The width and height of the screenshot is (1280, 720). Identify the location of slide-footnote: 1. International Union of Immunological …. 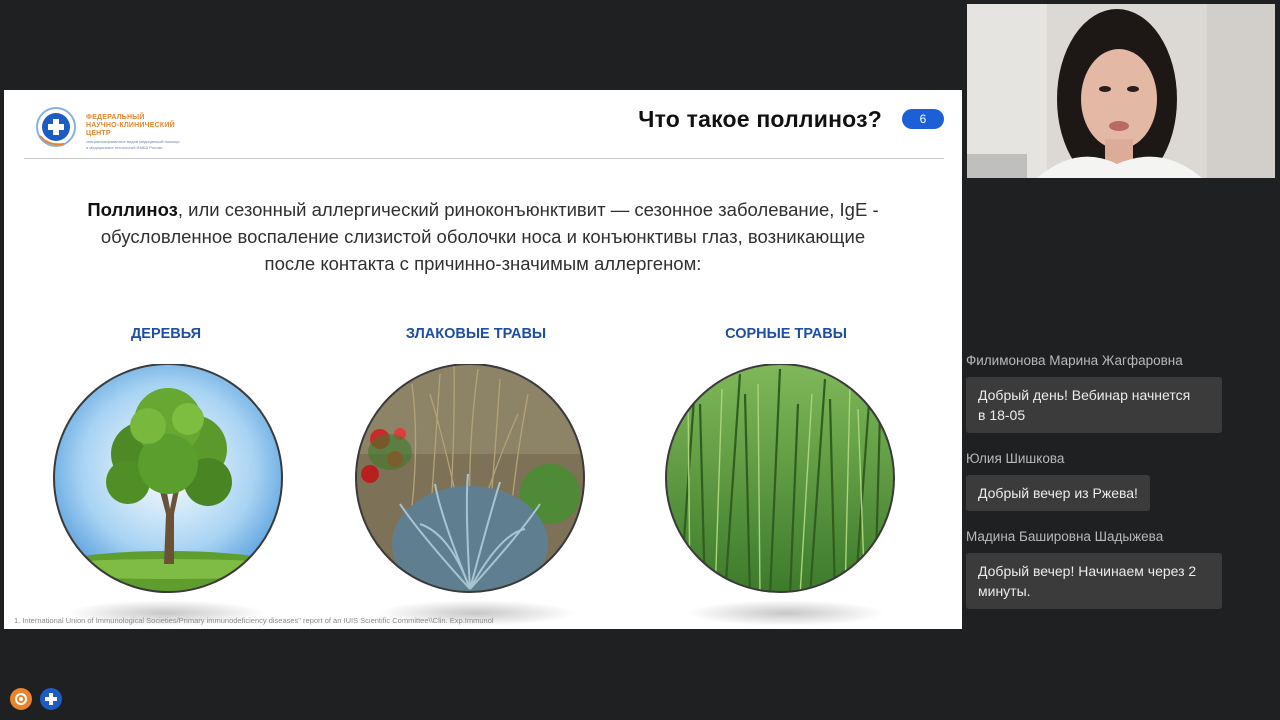
(254, 620).